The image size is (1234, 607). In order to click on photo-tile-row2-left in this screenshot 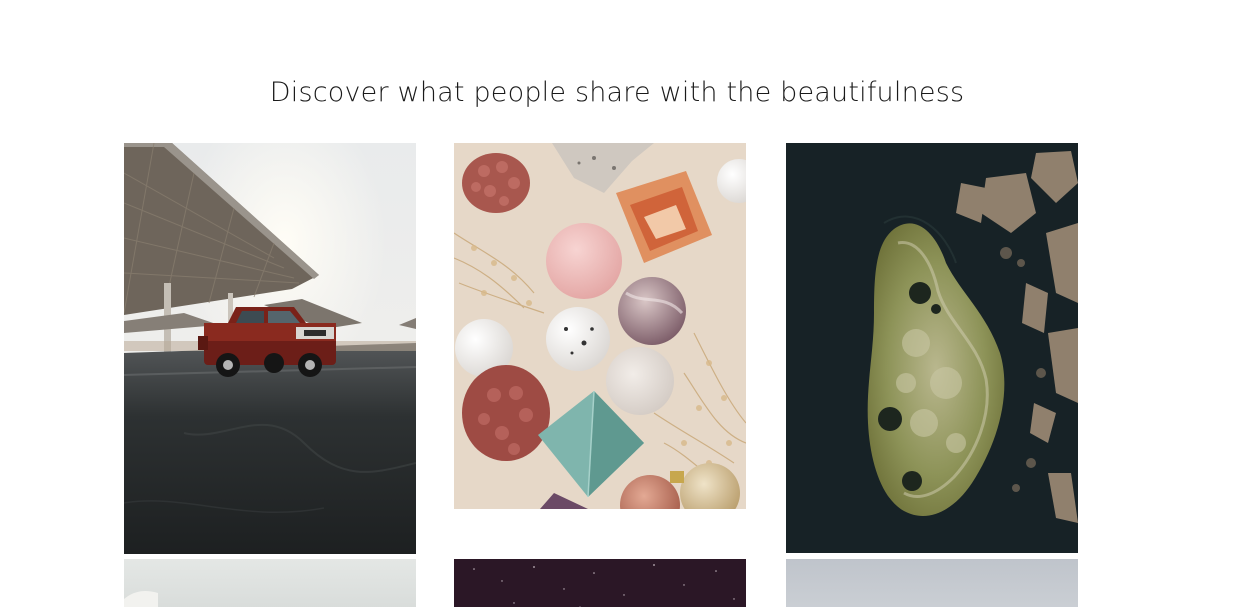, I will do `click(270, 583)`.